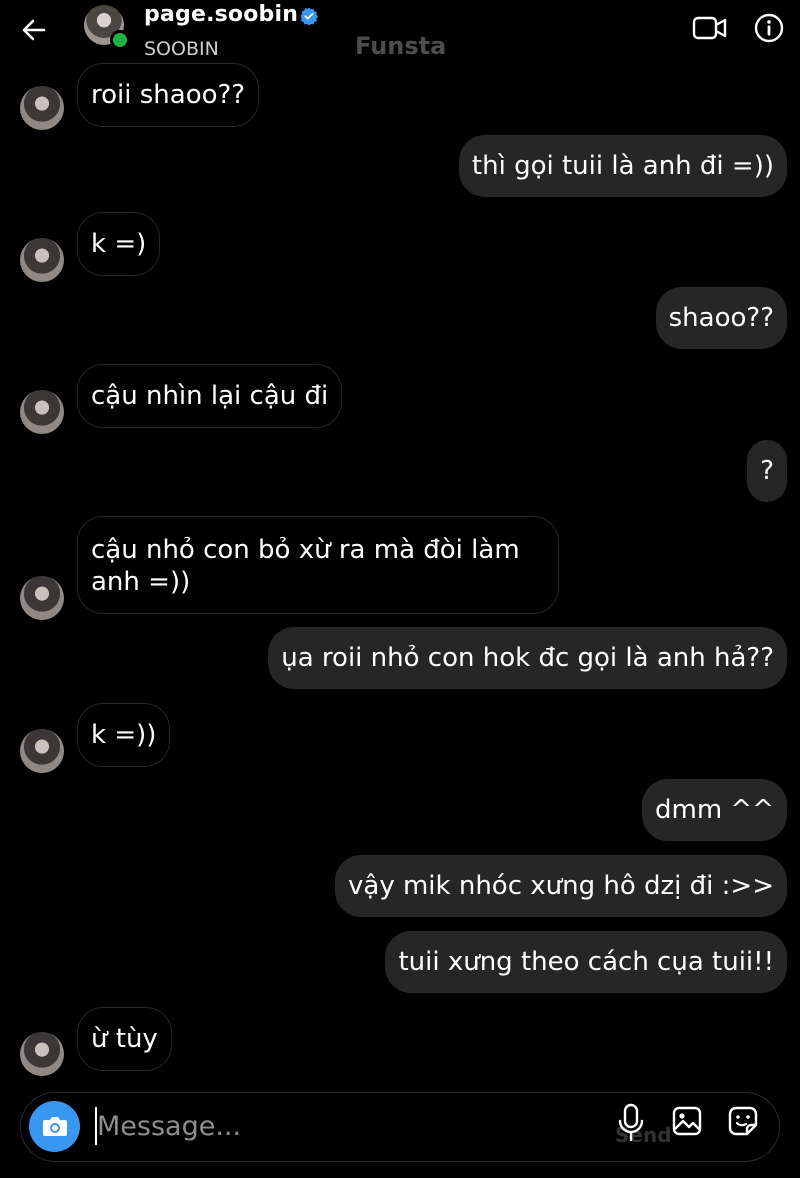 Image resolution: width=800 pixels, height=1178 pixels. What do you see at coordinates (743, 1121) in the screenshot?
I see `sticker-icon` at bounding box center [743, 1121].